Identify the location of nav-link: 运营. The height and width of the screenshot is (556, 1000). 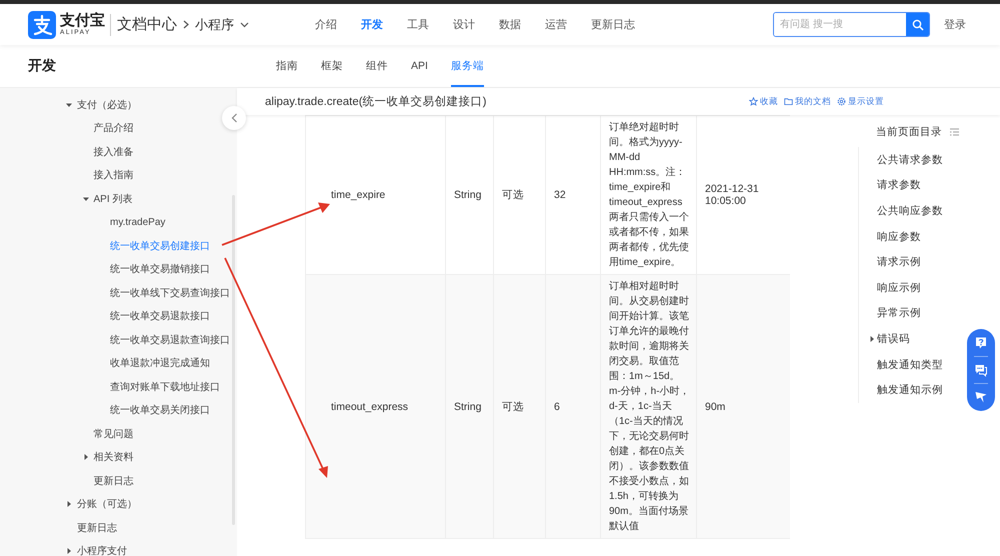
(556, 24).